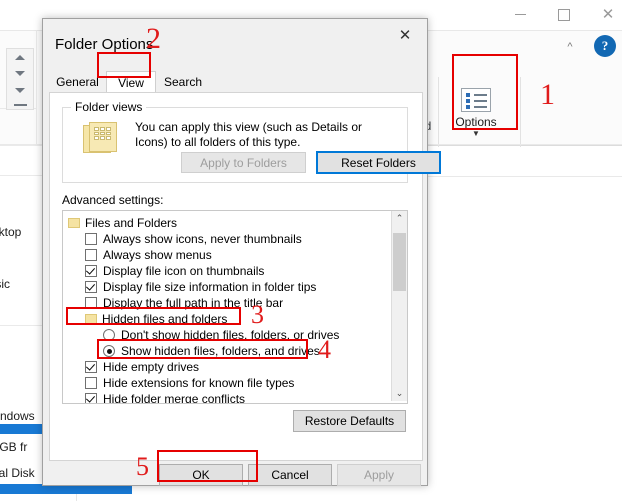  I want to click on help-icon: ?, so click(605, 46).